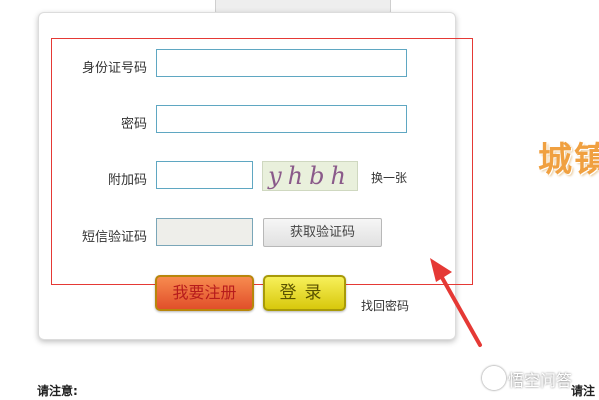 This screenshot has height=400, width=599. What do you see at coordinates (57, 391) in the screenshot?
I see `notice-heading: 请注意:` at bounding box center [57, 391].